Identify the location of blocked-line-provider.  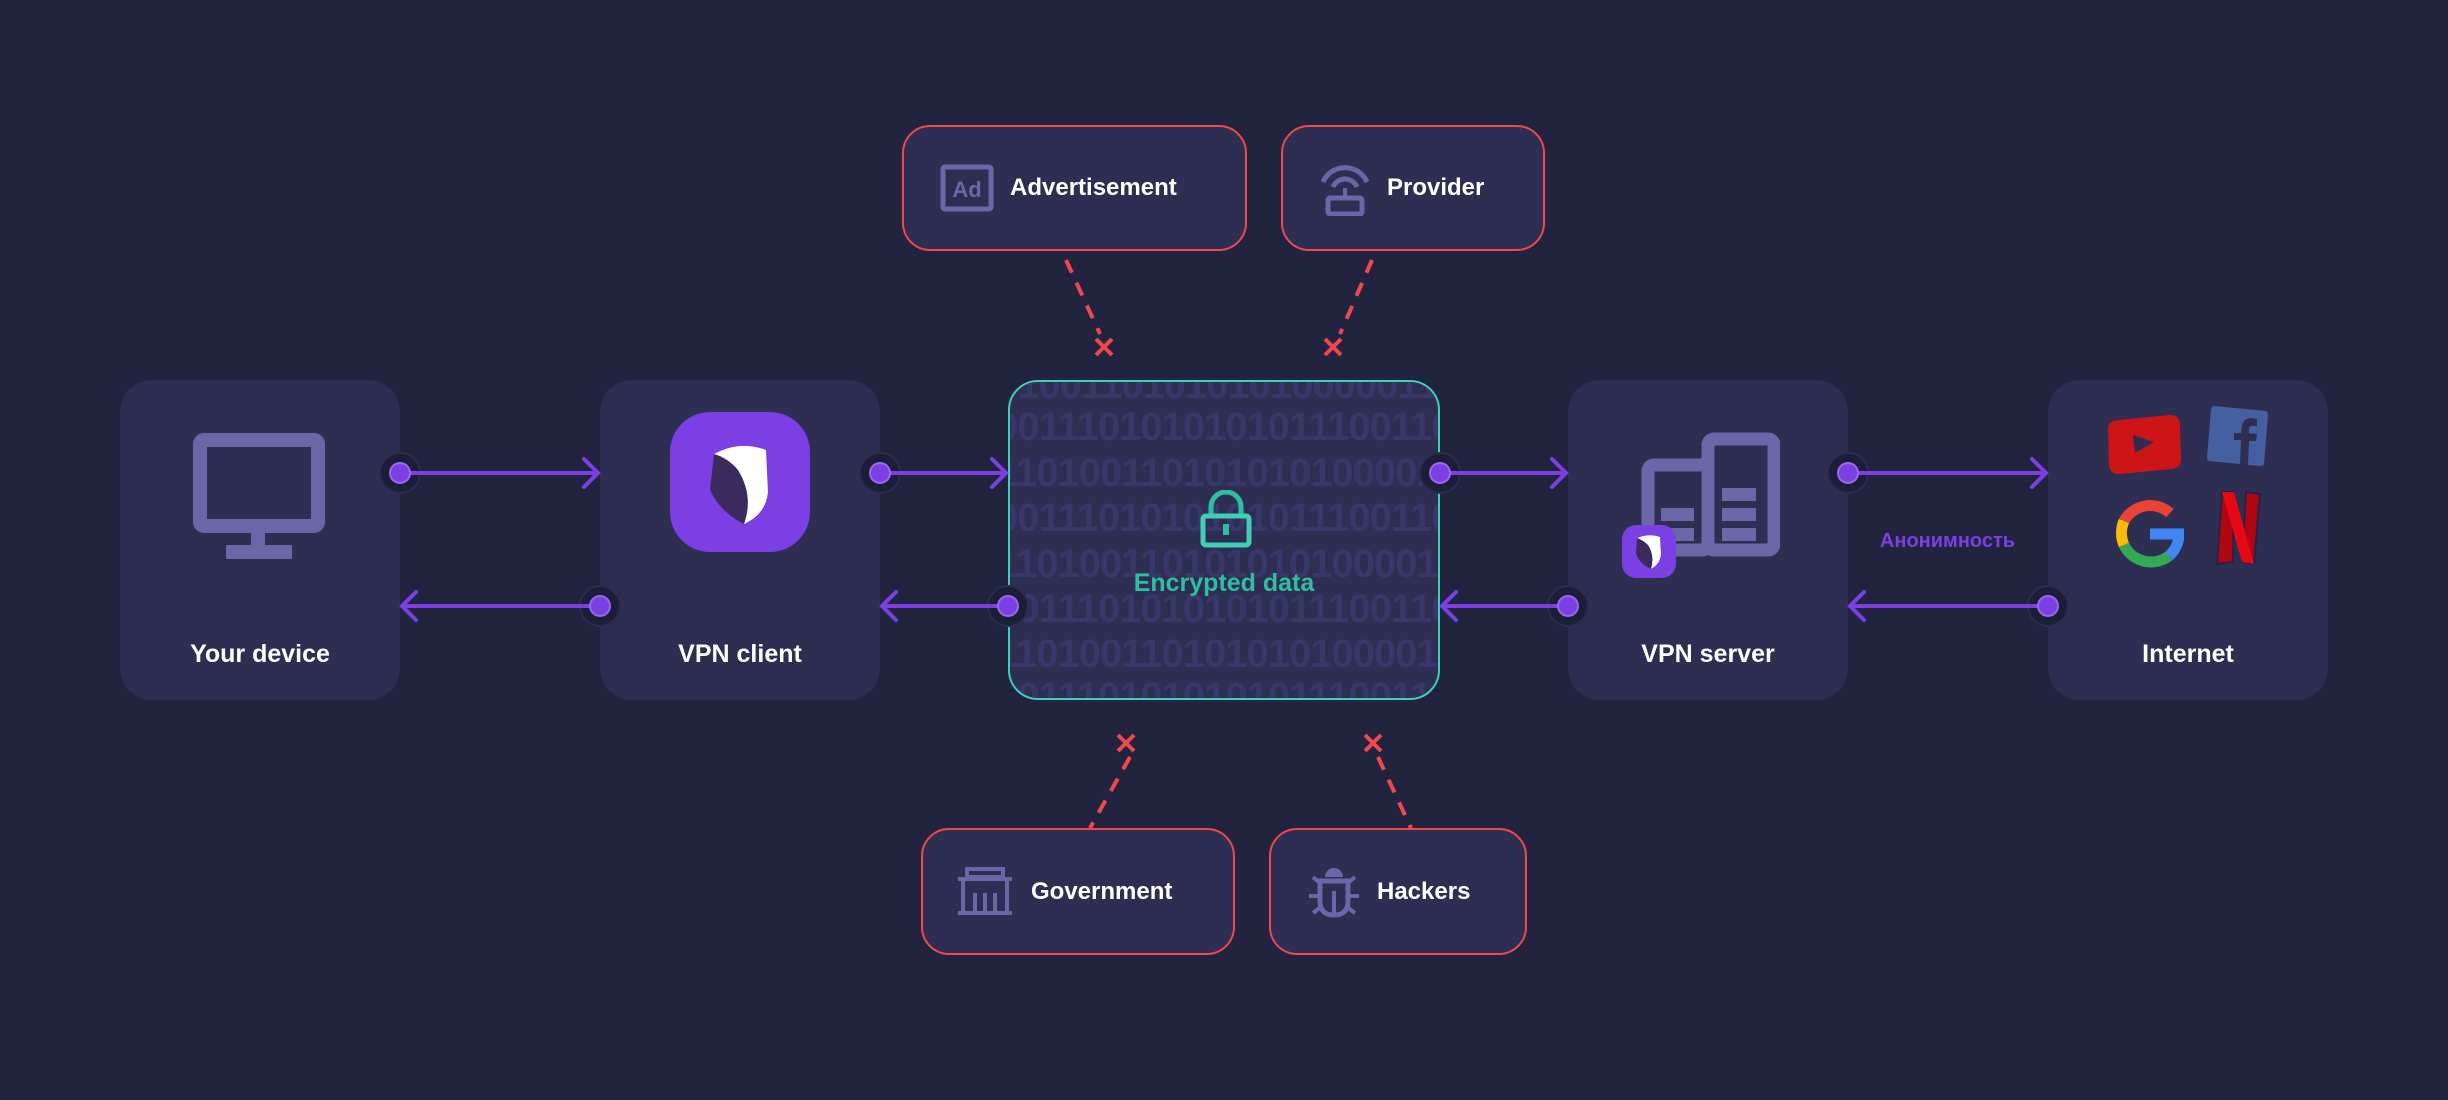
(1356, 297).